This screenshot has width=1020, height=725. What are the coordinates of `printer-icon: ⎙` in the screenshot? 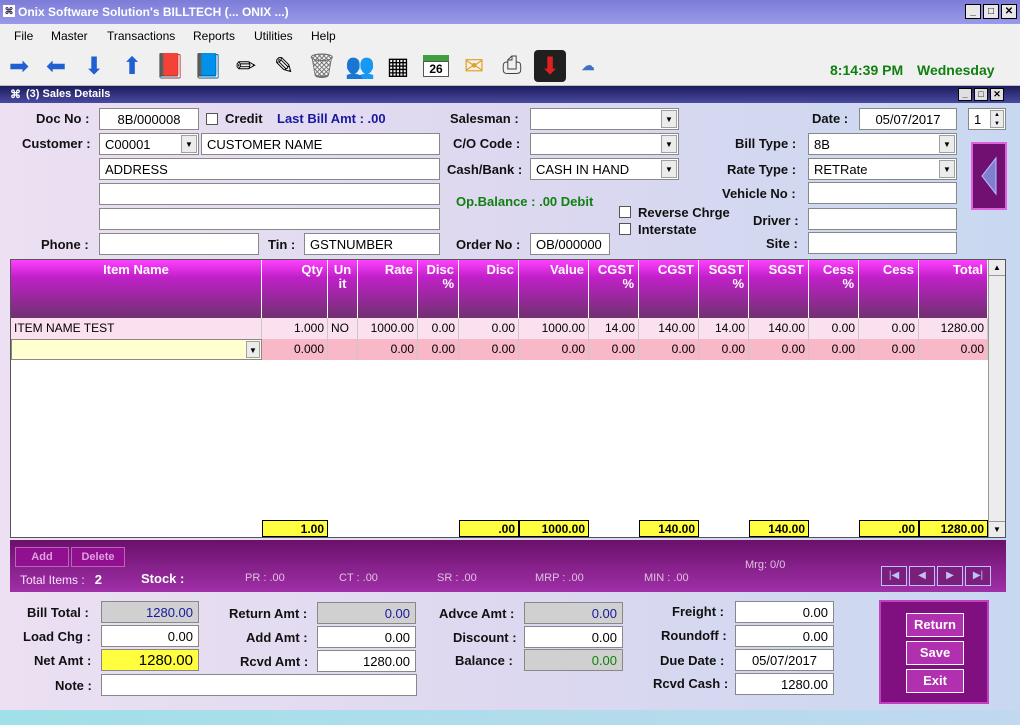 It's located at (512, 66).